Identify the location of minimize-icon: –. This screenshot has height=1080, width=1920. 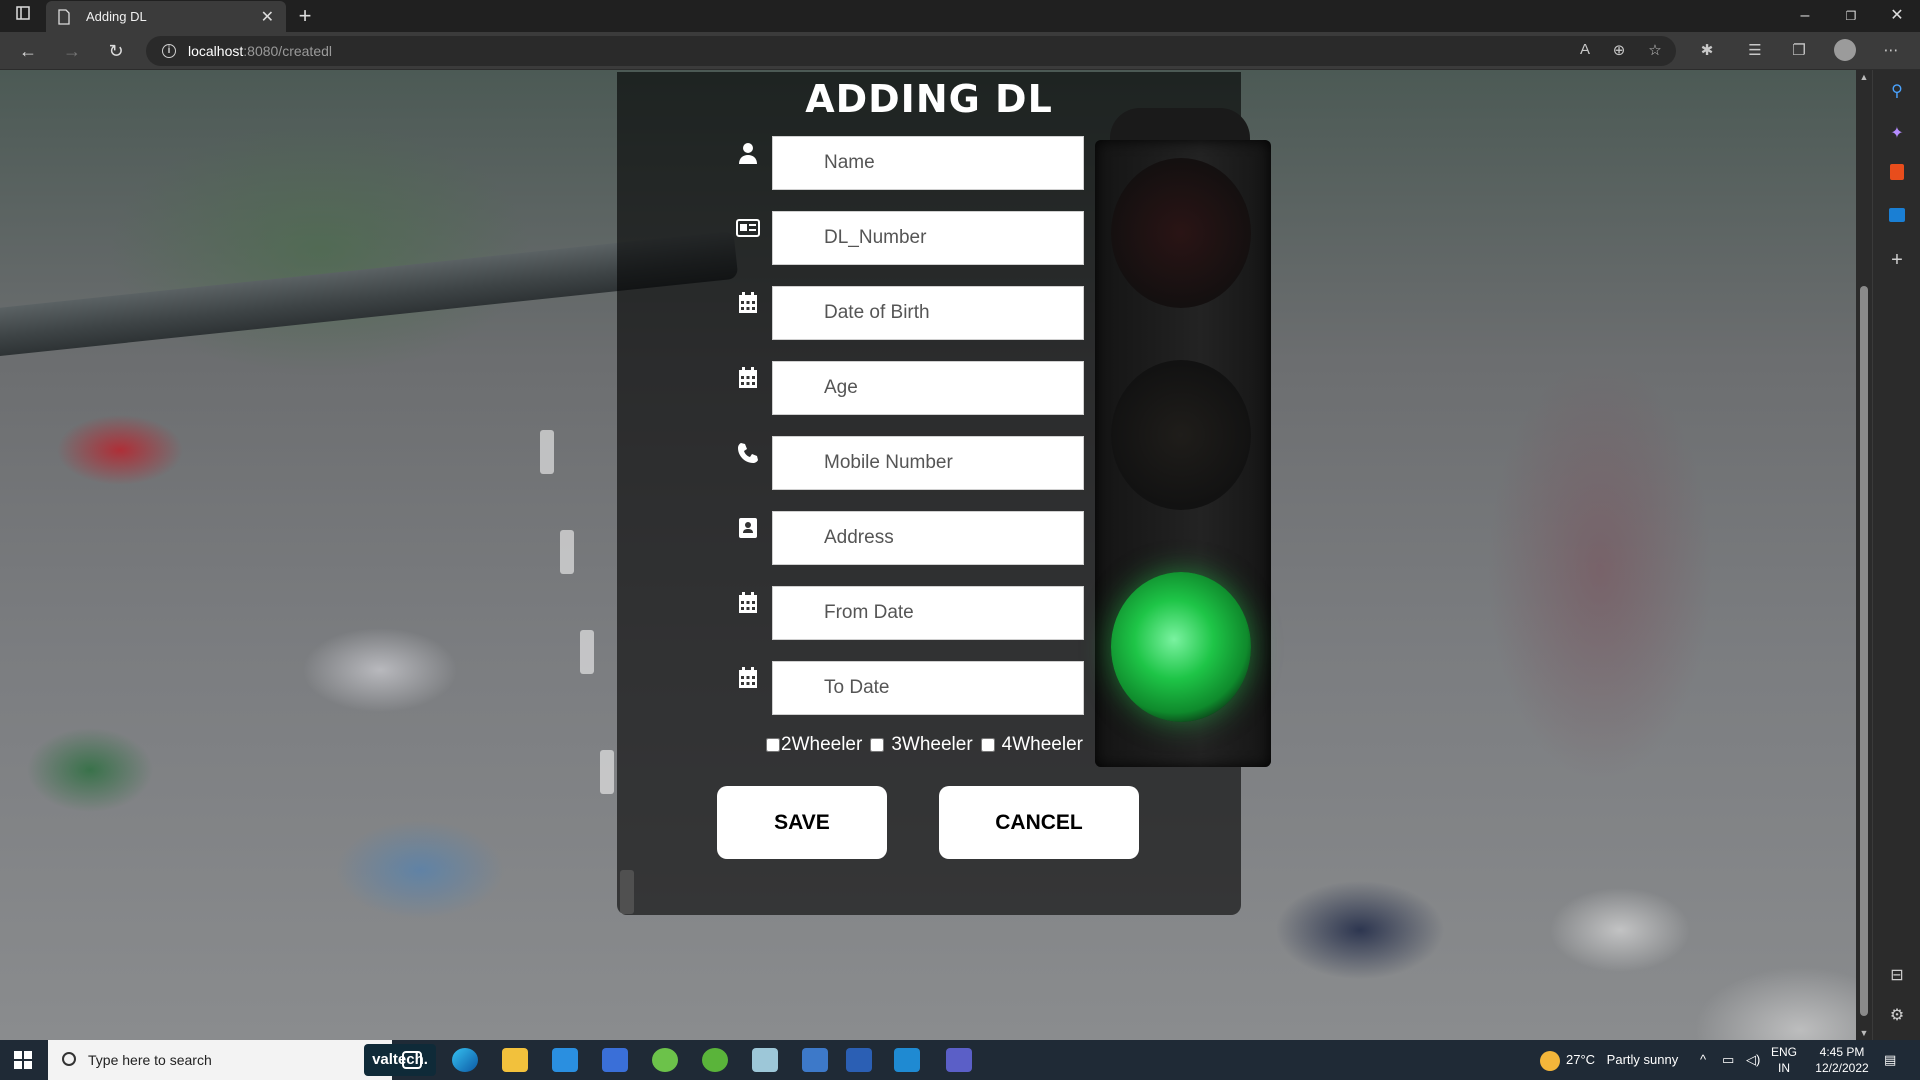
(1805, 16).